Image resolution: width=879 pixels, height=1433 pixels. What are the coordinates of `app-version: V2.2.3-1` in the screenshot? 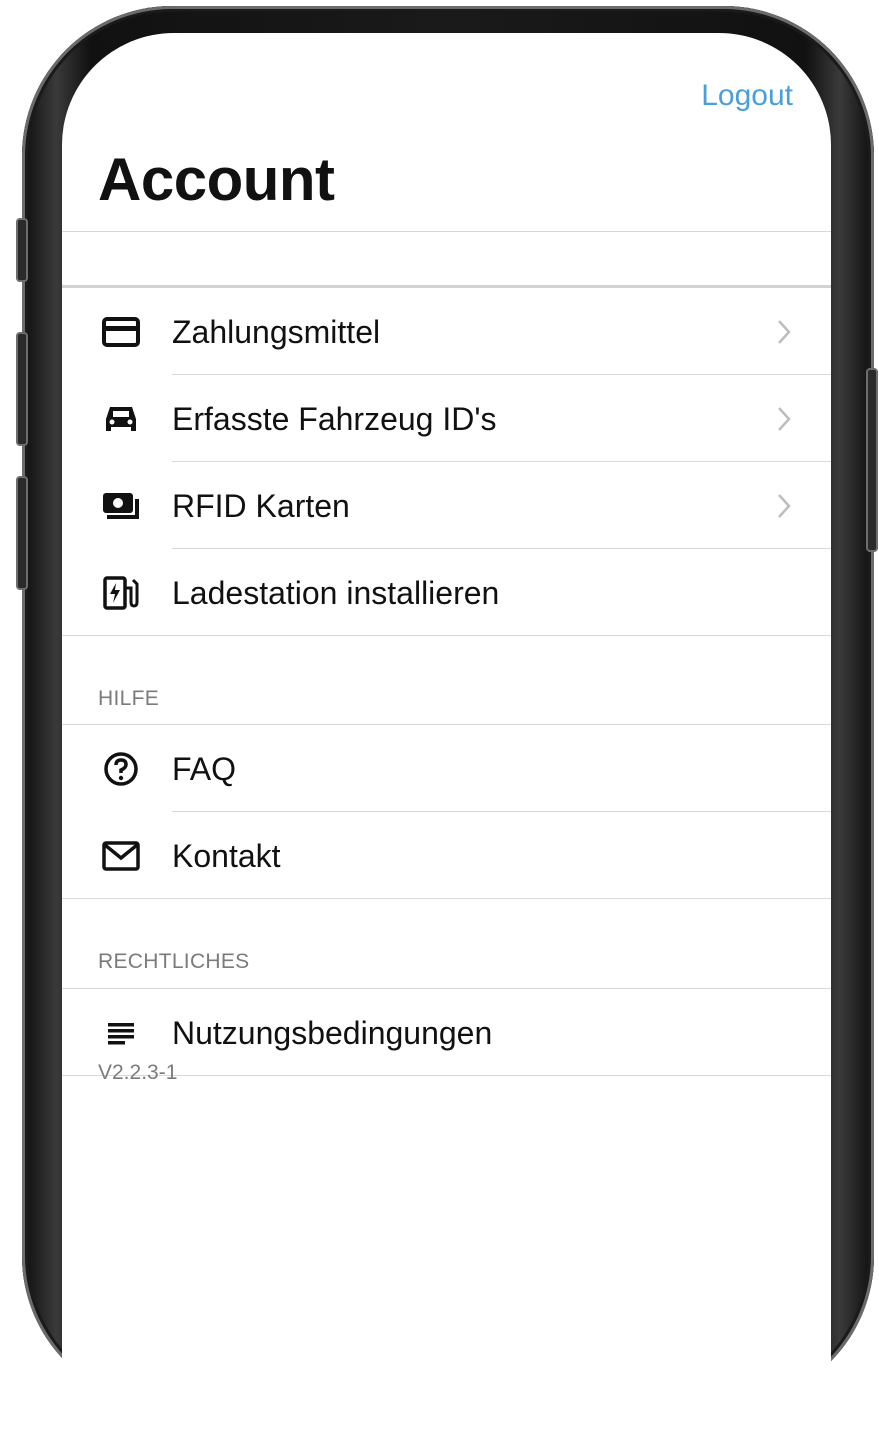 It's located at (138, 1072).